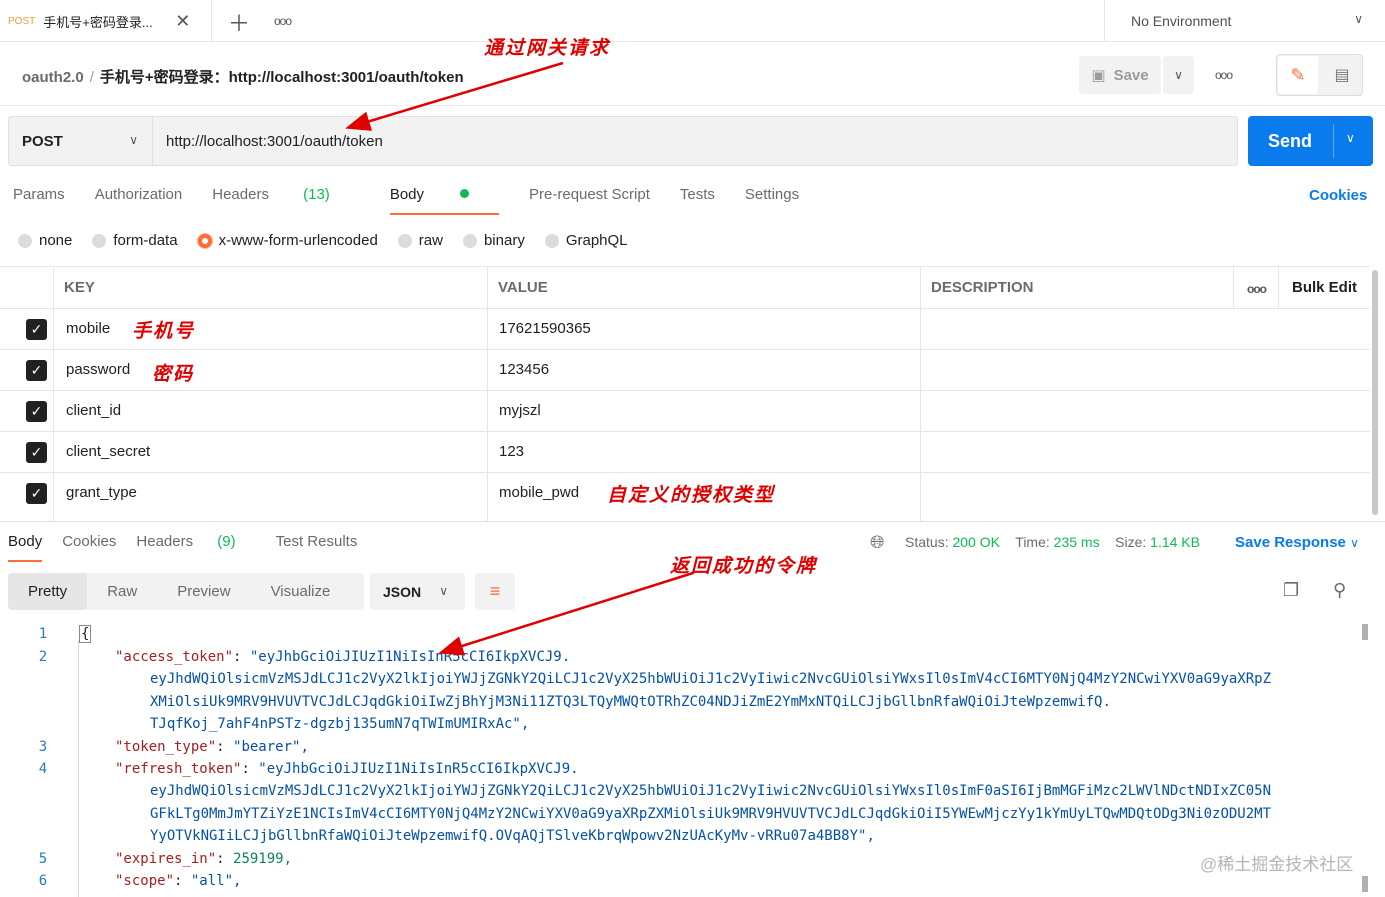 The height and width of the screenshot is (897, 1385). What do you see at coordinates (454, 96) in the screenshot?
I see `arrow-gateway` at bounding box center [454, 96].